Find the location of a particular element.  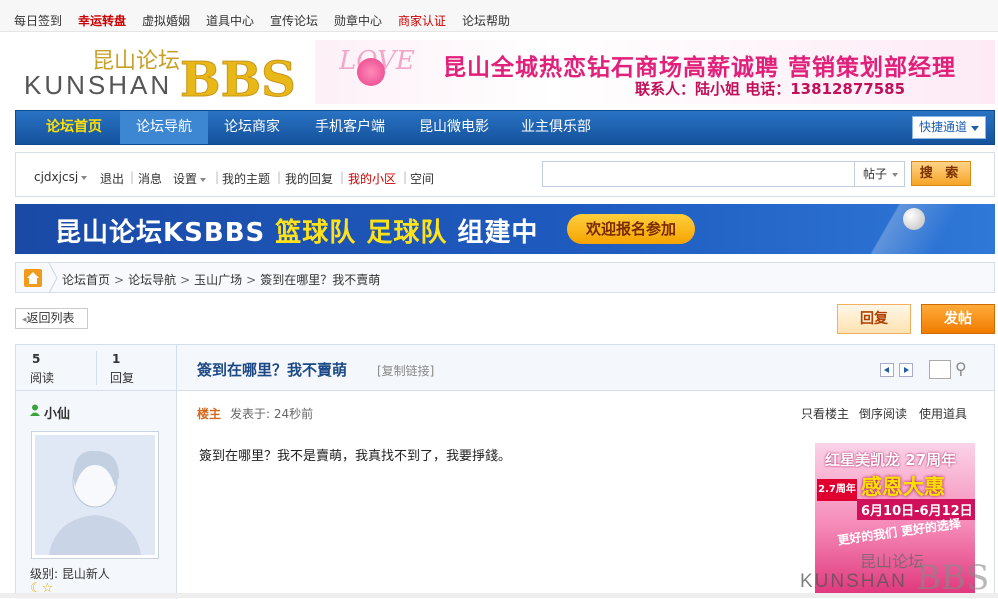

nav-forum-guide: 论坛导航 is located at coordinates (164, 127).